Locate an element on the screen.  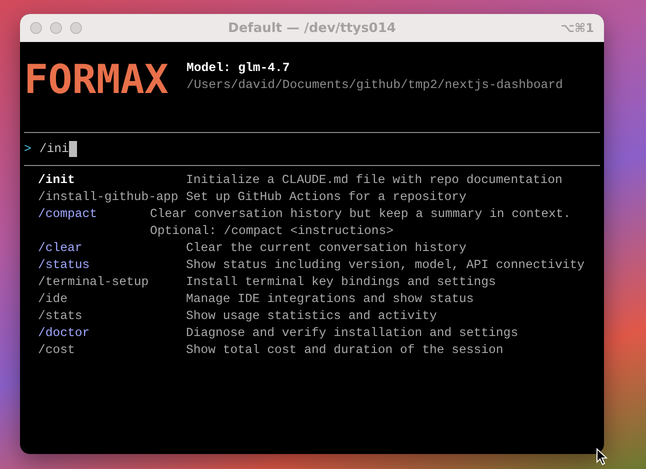
command-description: Manage IDE integrations and show status is located at coordinates (330, 299).